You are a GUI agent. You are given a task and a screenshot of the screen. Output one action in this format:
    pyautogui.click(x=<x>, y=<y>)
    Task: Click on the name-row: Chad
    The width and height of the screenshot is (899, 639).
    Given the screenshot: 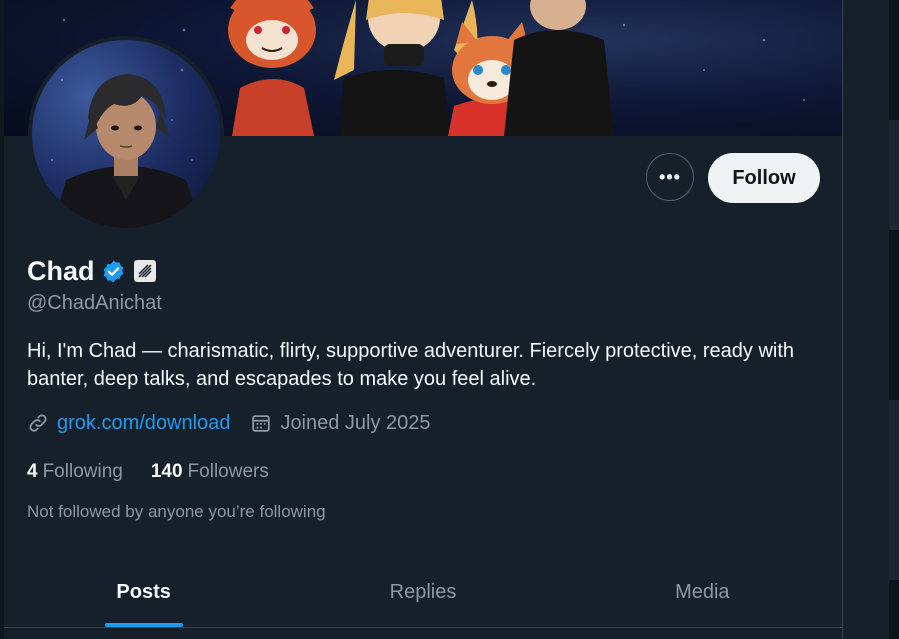 What is the action you would take?
    pyautogui.click(x=91, y=271)
    